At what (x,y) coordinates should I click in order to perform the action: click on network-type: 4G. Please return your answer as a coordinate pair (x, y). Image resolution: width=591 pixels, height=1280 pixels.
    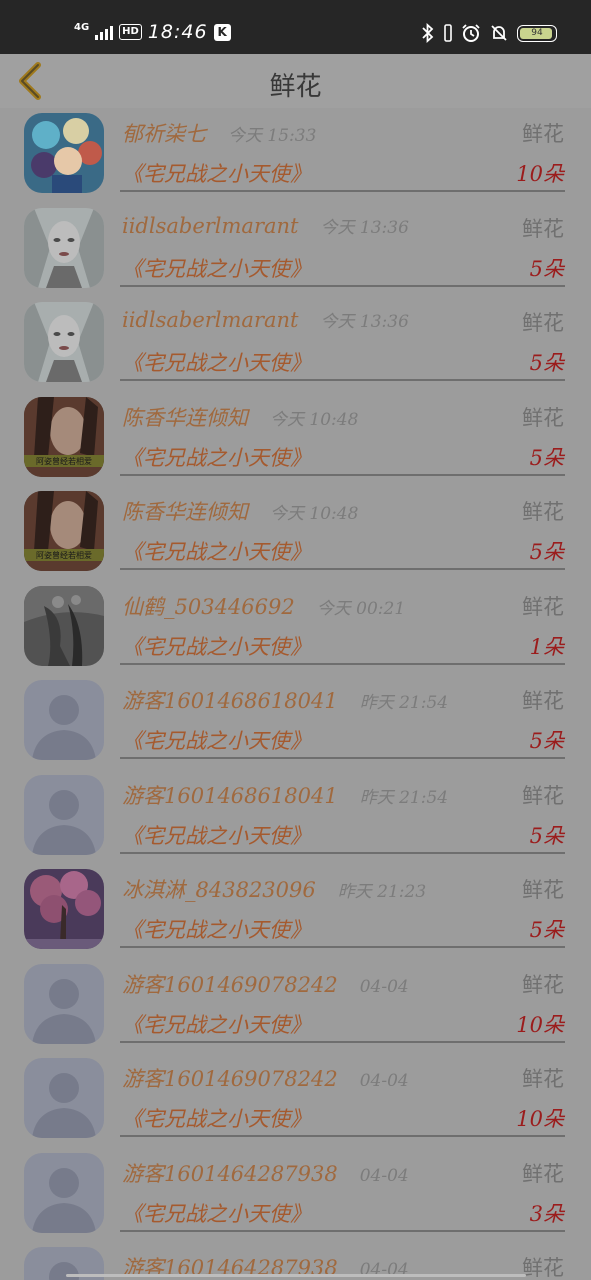
    Looking at the image, I should click on (82, 27).